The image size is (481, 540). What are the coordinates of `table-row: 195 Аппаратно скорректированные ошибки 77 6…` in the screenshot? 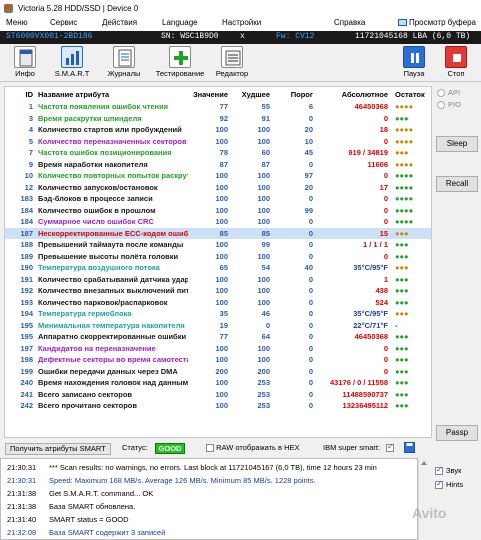 It's located at (218, 336).